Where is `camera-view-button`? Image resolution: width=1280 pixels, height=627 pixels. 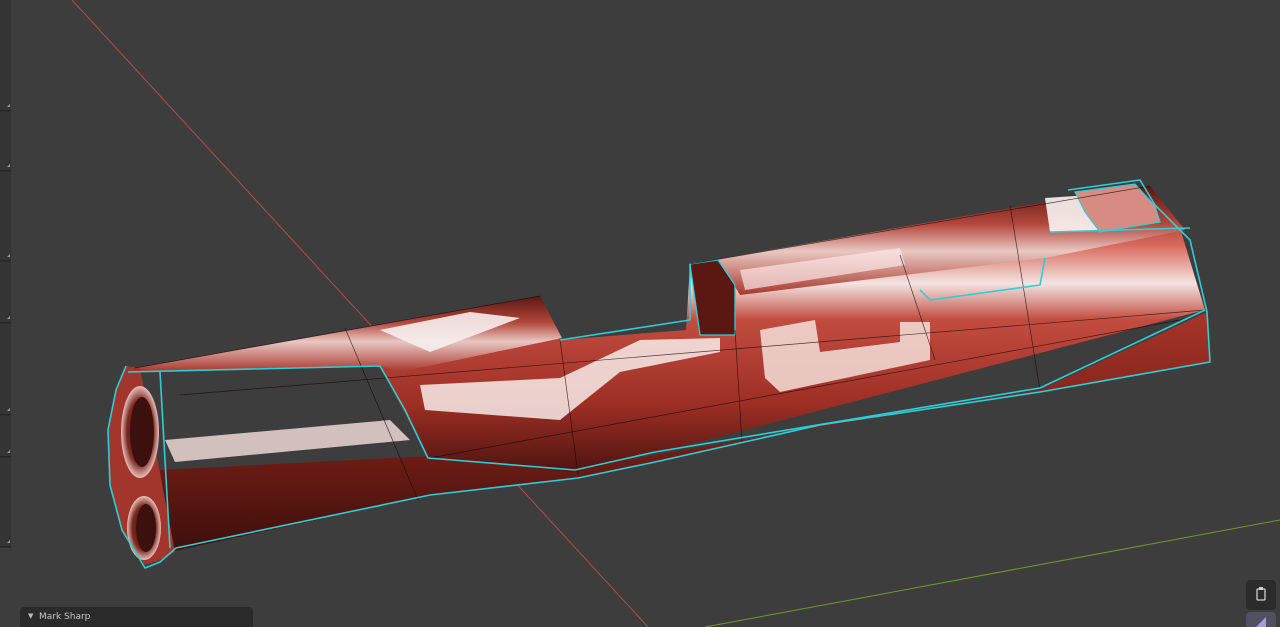 camera-view-button is located at coordinates (1261, 595).